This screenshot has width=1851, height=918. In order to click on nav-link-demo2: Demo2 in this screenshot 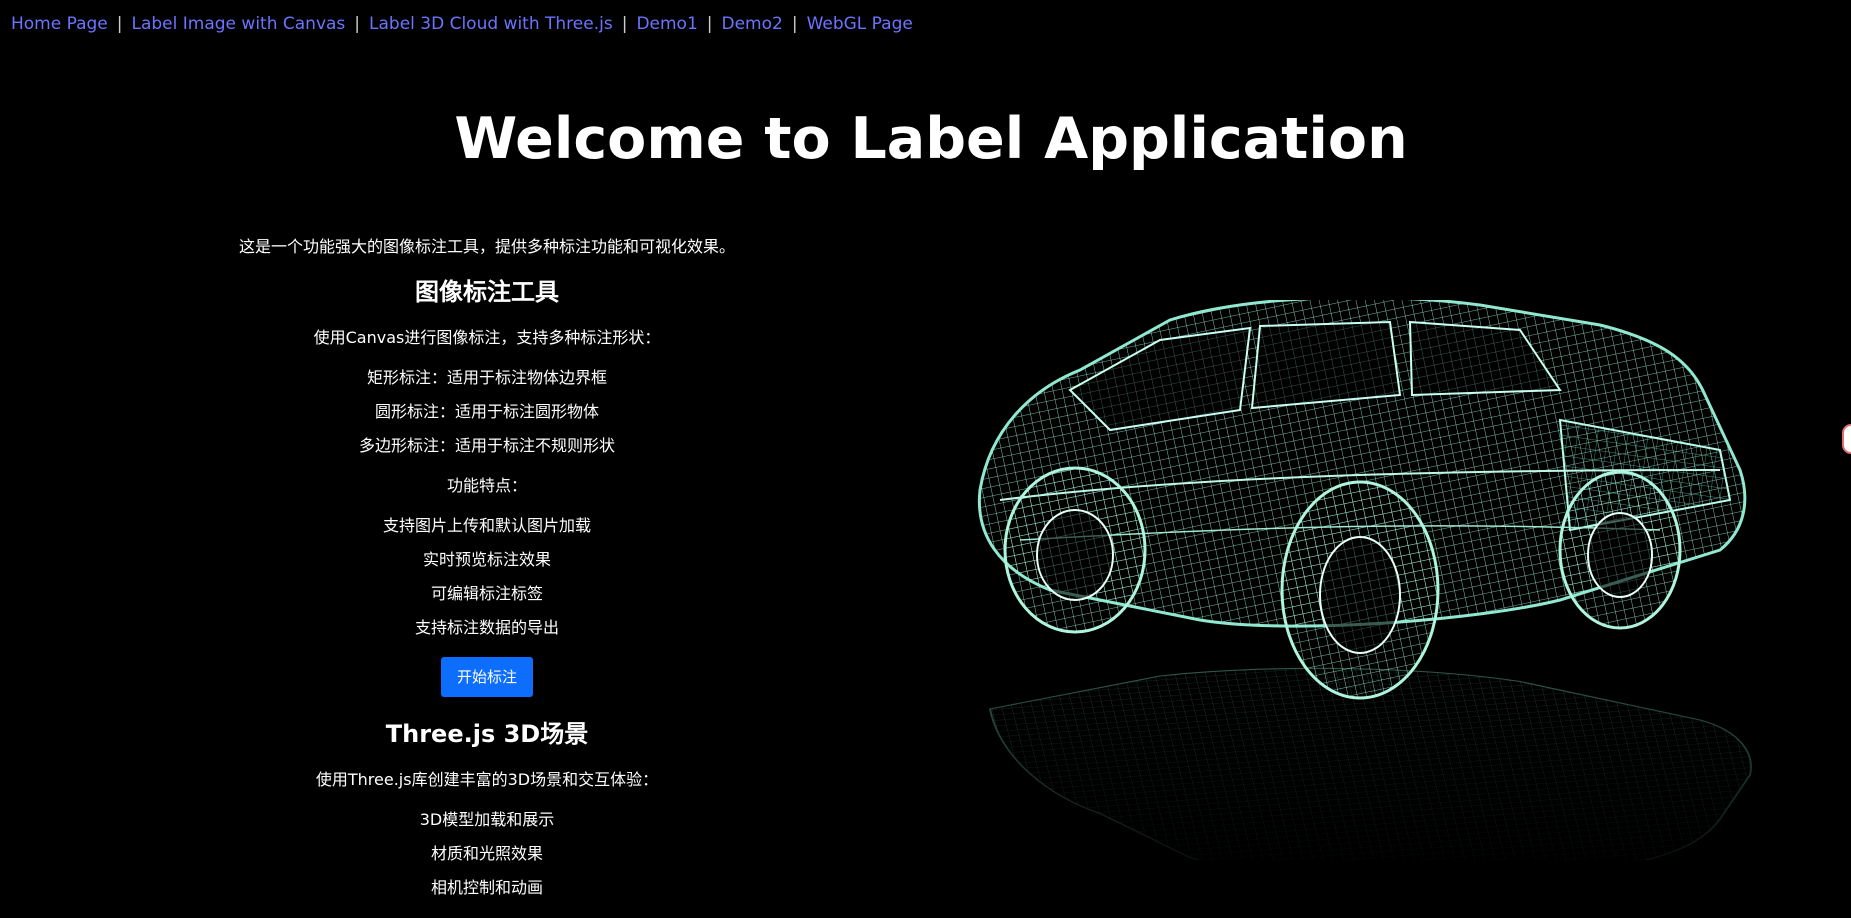, I will do `click(752, 24)`.